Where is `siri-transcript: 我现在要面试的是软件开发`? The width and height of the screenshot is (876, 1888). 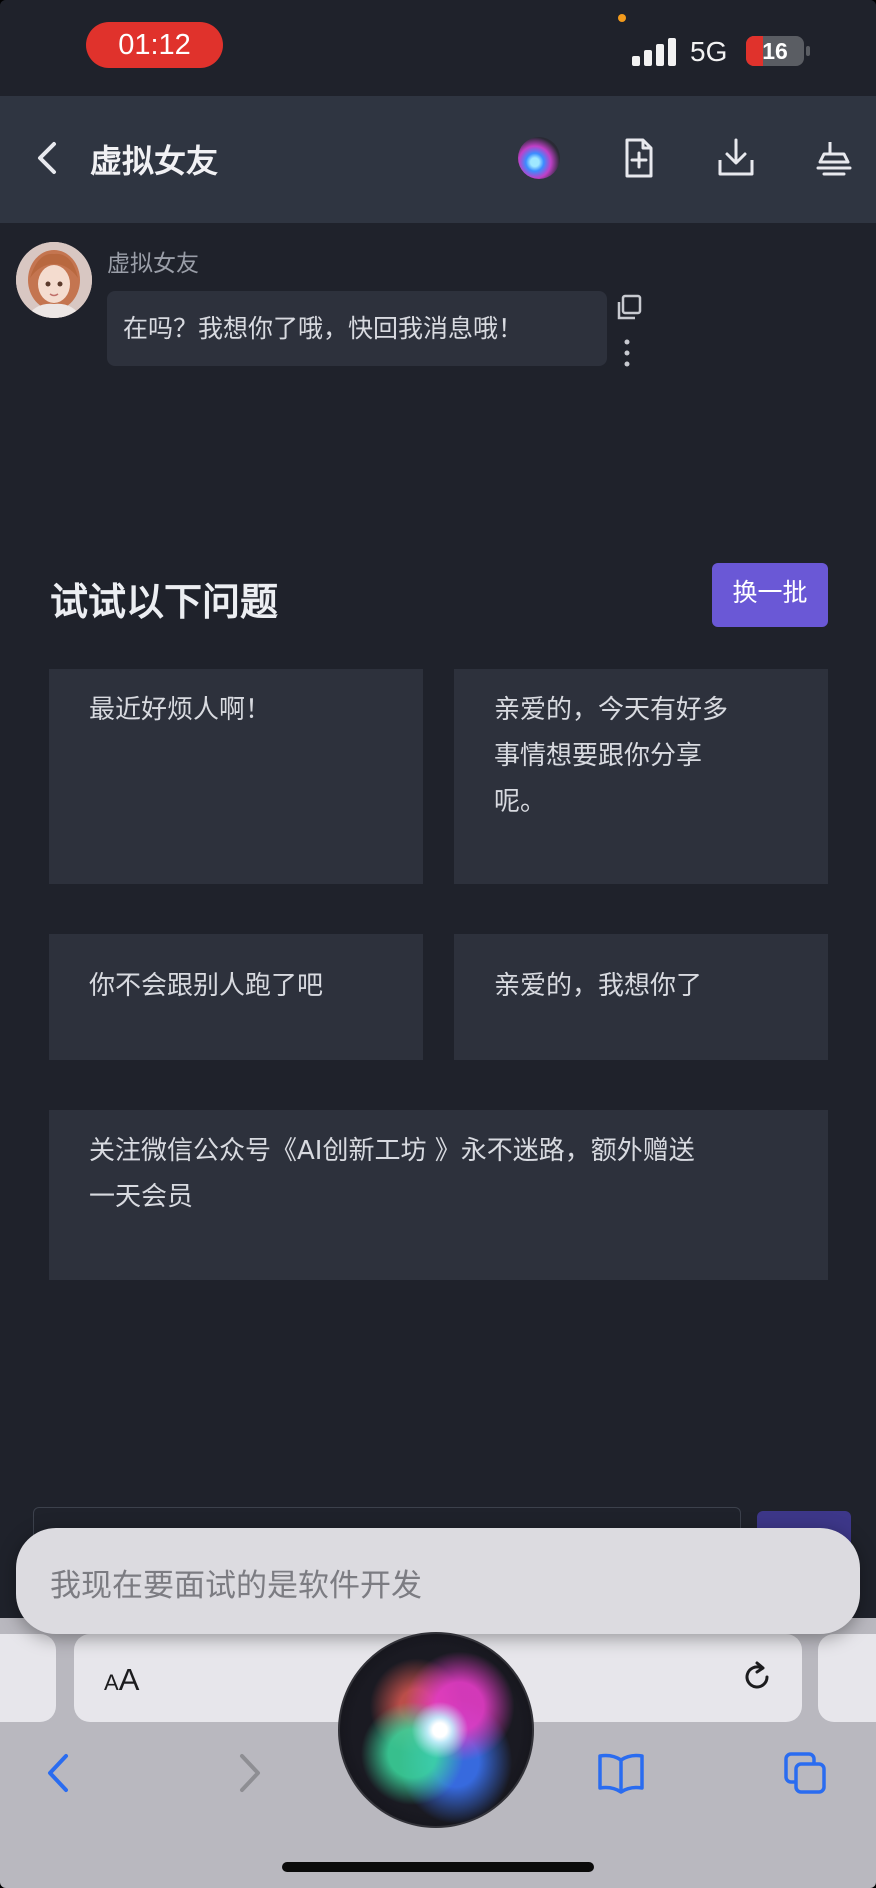
siri-transcript: 我现在要面试的是软件开发 is located at coordinates (236, 1586).